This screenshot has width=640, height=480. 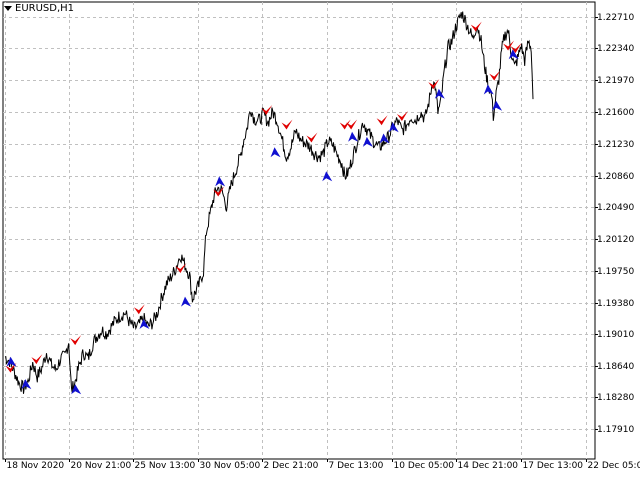 What do you see at coordinates (616, 176) in the screenshot?
I see `price-tick-label: 1.20860` at bounding box center [616, 176].